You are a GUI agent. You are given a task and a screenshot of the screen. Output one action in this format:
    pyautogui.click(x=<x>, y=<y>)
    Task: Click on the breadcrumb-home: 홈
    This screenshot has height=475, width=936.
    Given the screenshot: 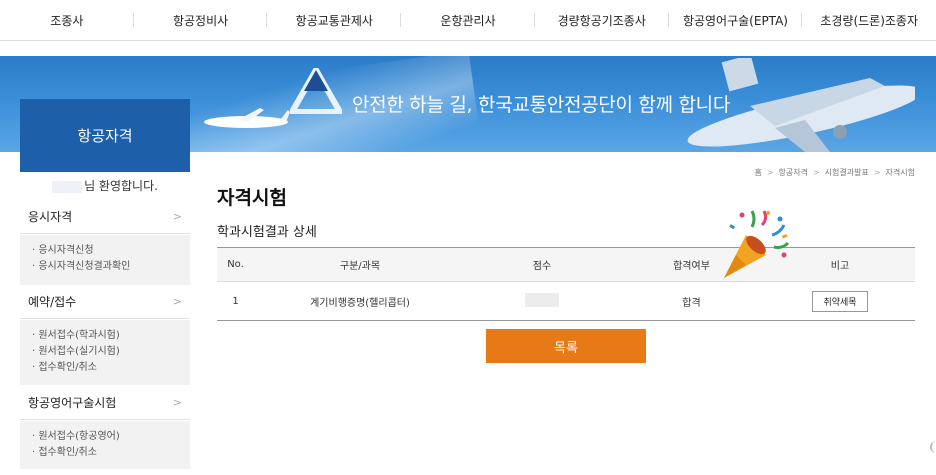 What is the action you would take?
    pyautogui.click(x=757, y=172)
    